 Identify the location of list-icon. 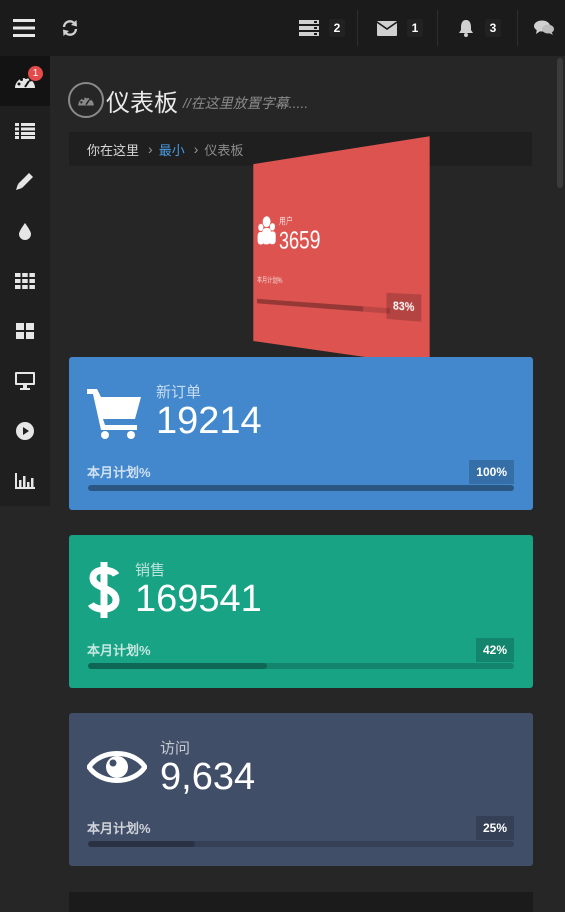
(25, 131).